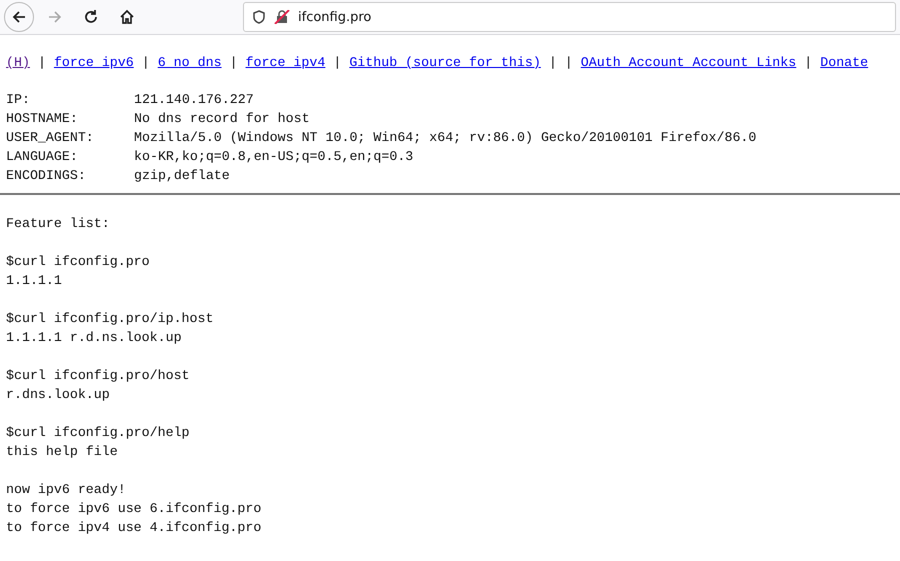  Describe the element at coordinates (445, 138) in the screenshot. I see `info-value: Mozilla/5.0 (Windows NT 10.0; Win64; x64; rv:86.0) Gecko/20100101 Firefox/86.0` at that location.